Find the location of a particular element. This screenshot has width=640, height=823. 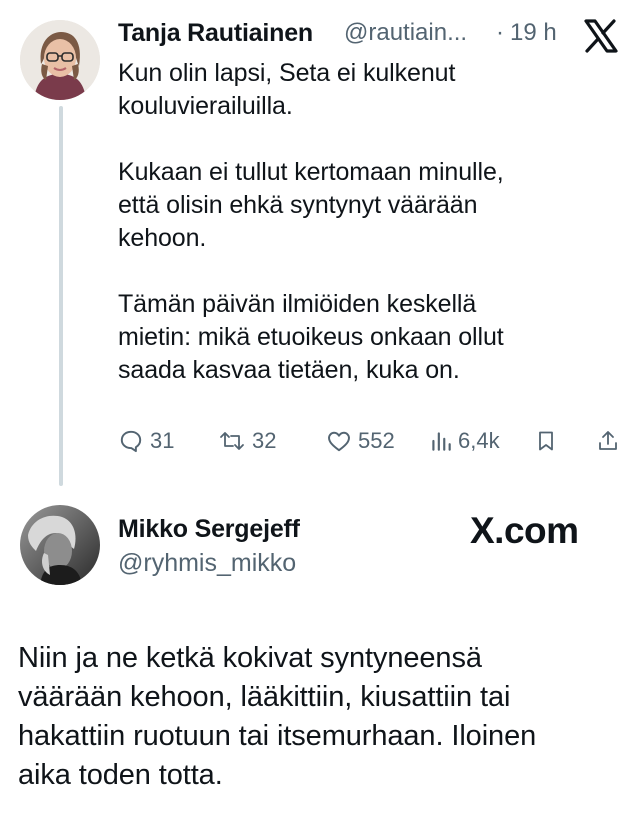

views-button: 6,4k is located at coordinates (465, 441).